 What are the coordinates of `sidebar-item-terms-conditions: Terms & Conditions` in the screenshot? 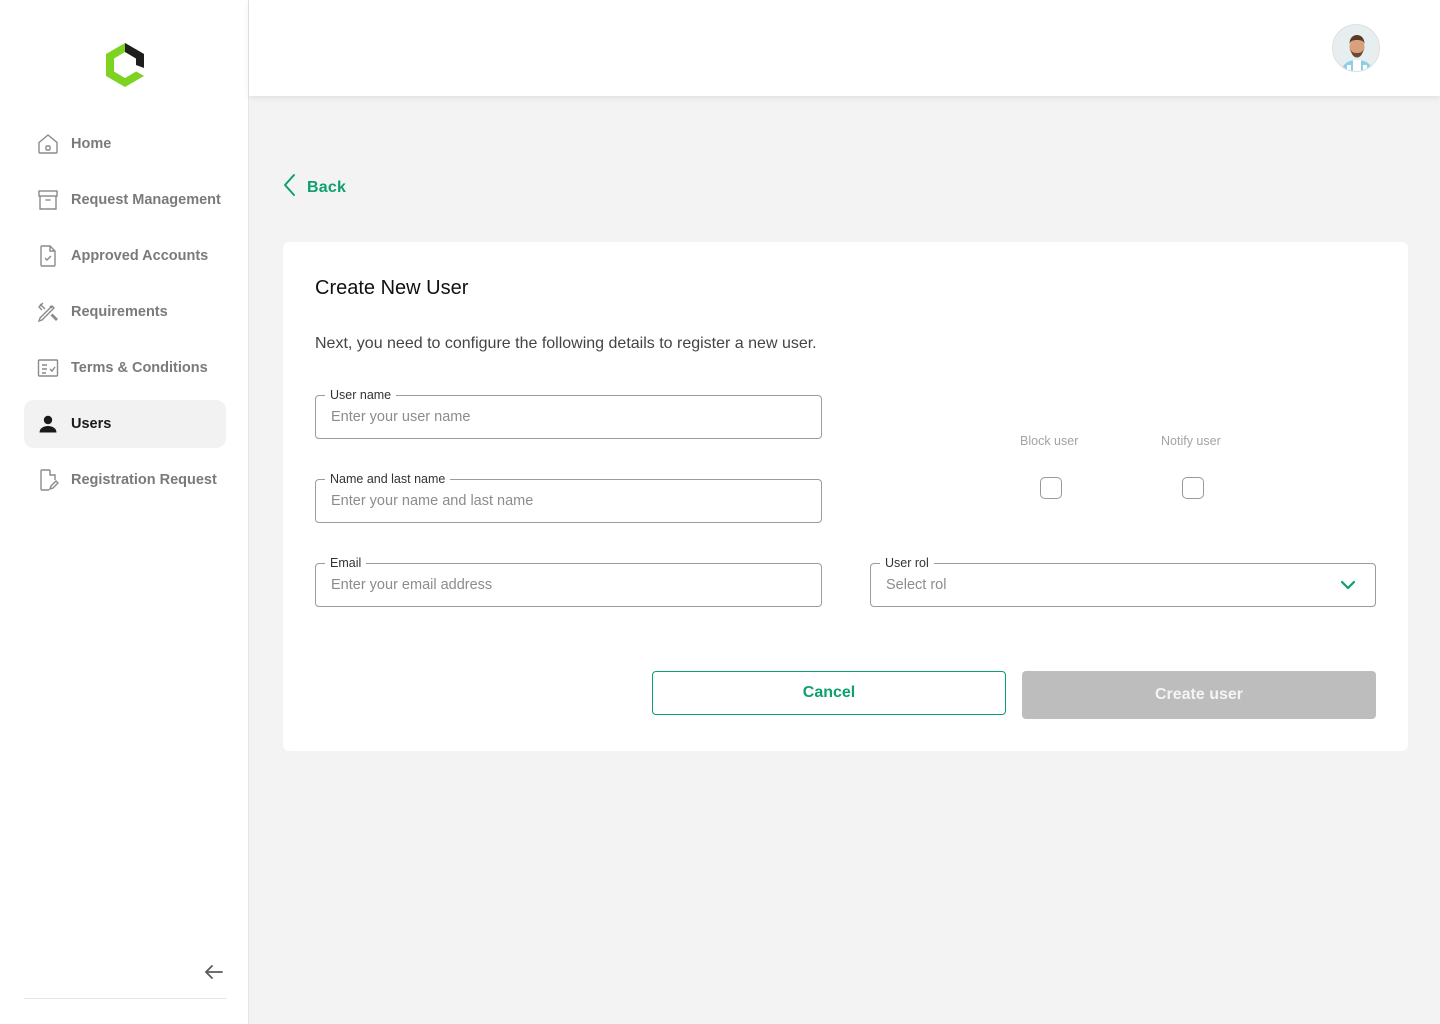 It's located at (125, 368).